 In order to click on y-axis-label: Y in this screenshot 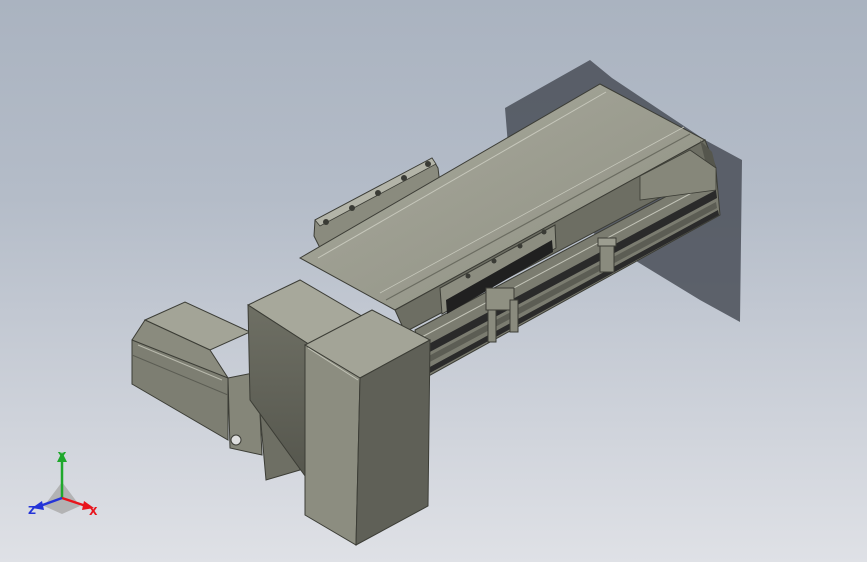, I will do `click(62, 456)`.